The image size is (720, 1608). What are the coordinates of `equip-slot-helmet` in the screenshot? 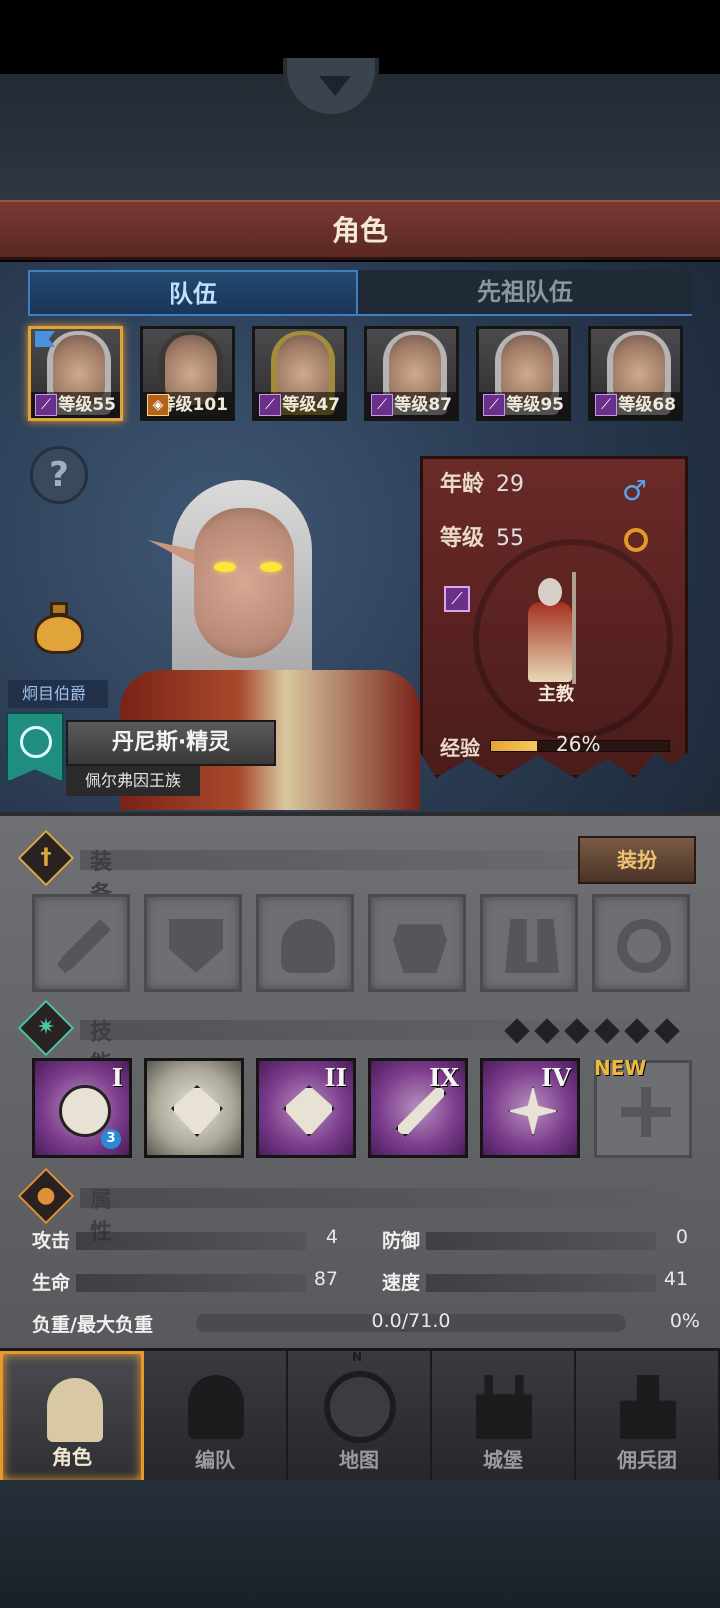 It's located at (305, 943).